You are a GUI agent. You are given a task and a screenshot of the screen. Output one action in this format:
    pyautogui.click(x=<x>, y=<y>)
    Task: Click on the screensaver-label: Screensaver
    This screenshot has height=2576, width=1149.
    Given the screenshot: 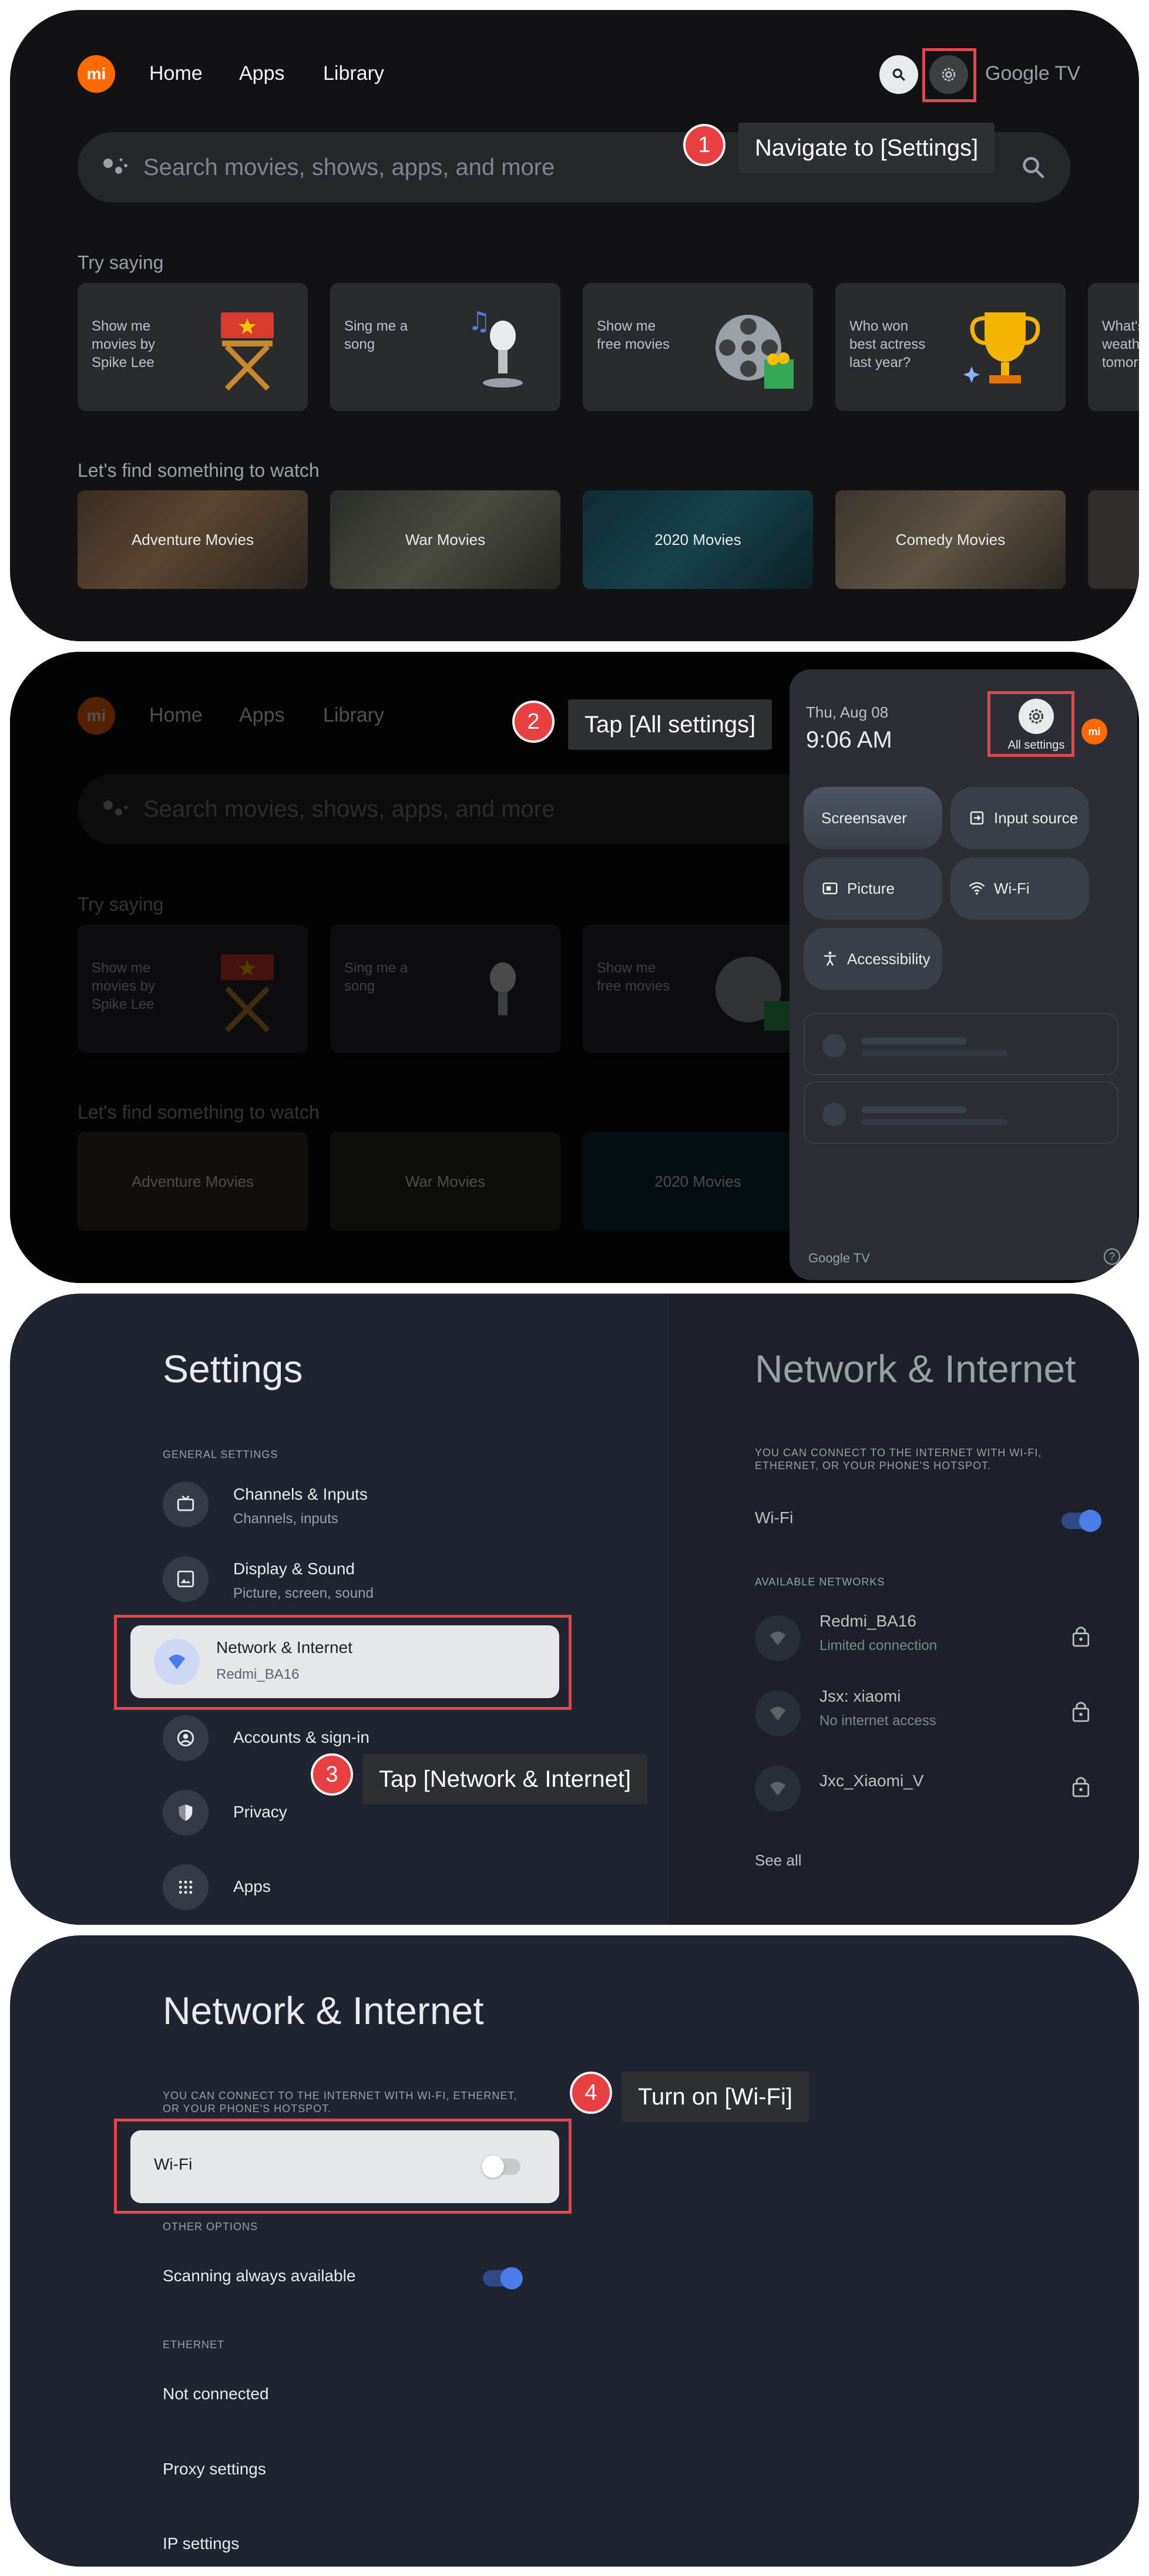 What is the action you would take?
    pyautogui.click(x=864, y=818)
    